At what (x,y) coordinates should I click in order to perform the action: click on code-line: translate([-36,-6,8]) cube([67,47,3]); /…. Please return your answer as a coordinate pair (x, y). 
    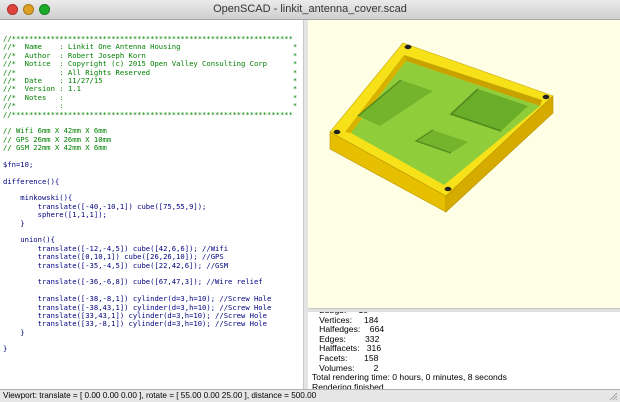
    Looking at the image, I should click on (150, 281).